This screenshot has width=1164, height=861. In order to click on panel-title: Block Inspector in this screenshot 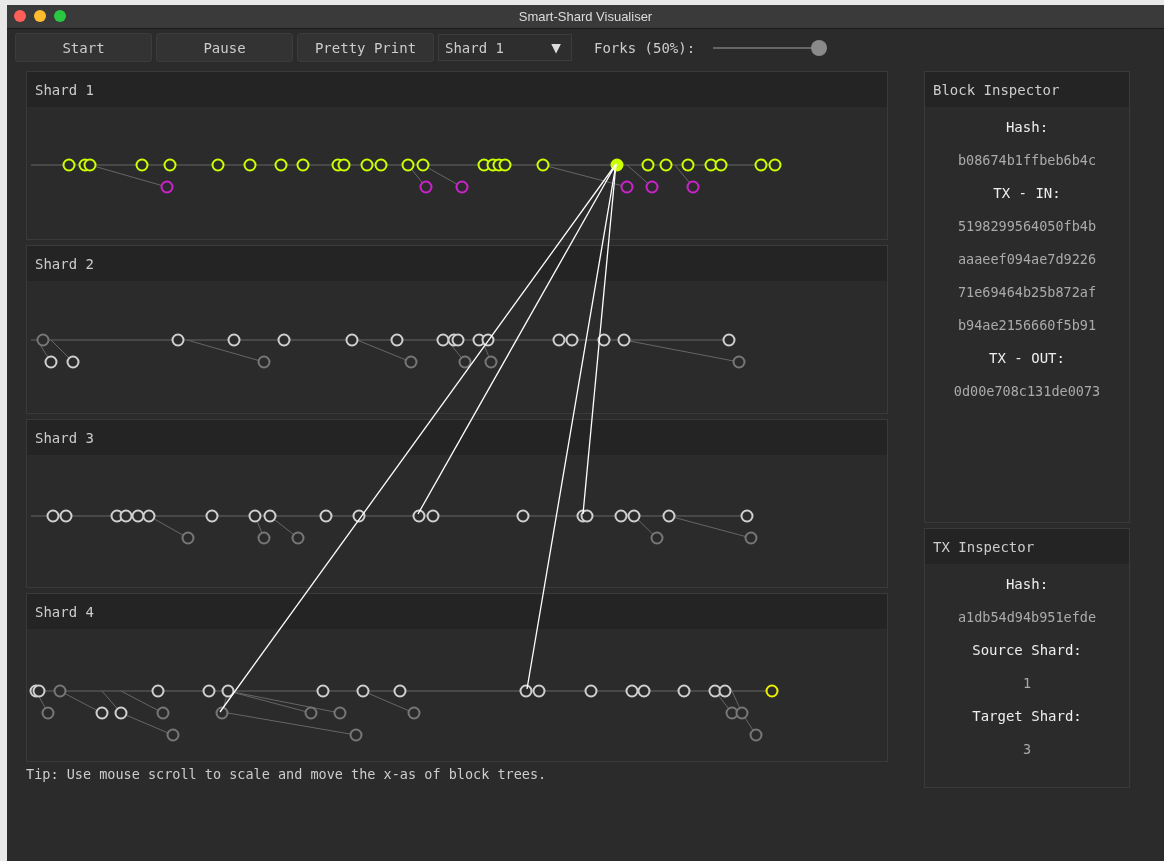, I will do `click(996, 89)`.